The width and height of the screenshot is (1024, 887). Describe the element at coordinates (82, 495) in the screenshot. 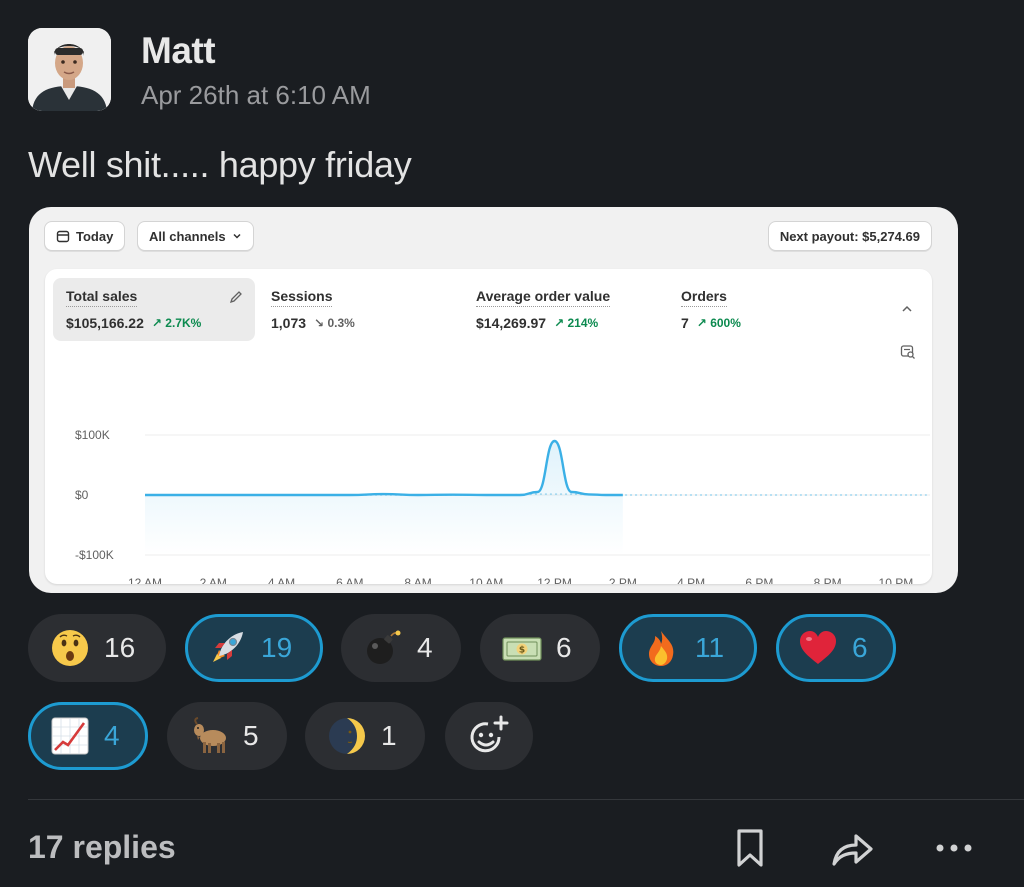

I see `y-tick-label: $0` at that location.